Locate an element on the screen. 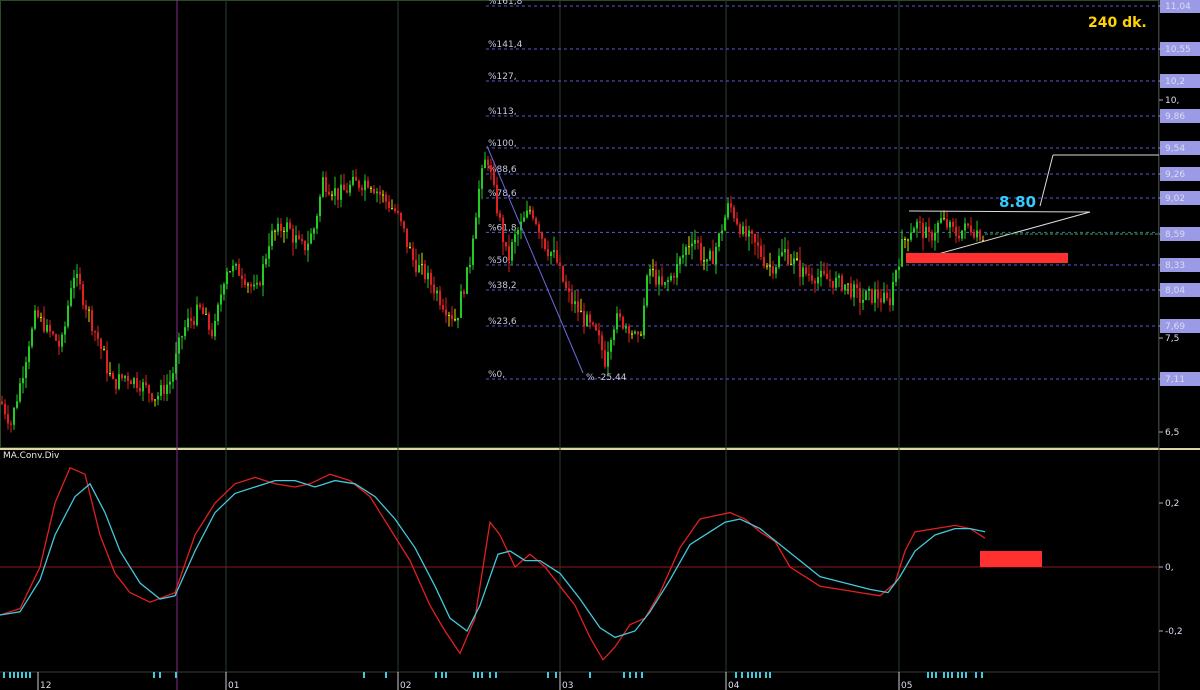 The height and width of the screenshot is (690, 1200). triangle-upper-line is located at coordinates (999, 211).